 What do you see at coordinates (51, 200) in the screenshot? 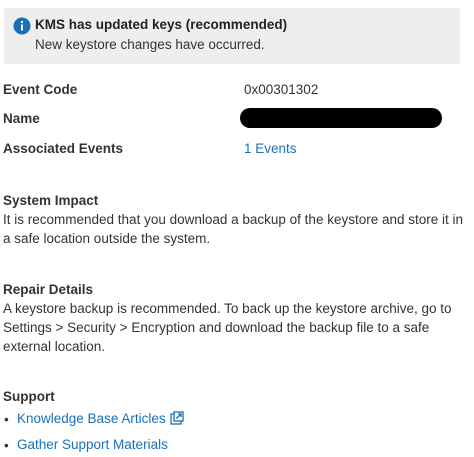
I see `system-impact-title: System Impact` at bounding box center [51, 200].